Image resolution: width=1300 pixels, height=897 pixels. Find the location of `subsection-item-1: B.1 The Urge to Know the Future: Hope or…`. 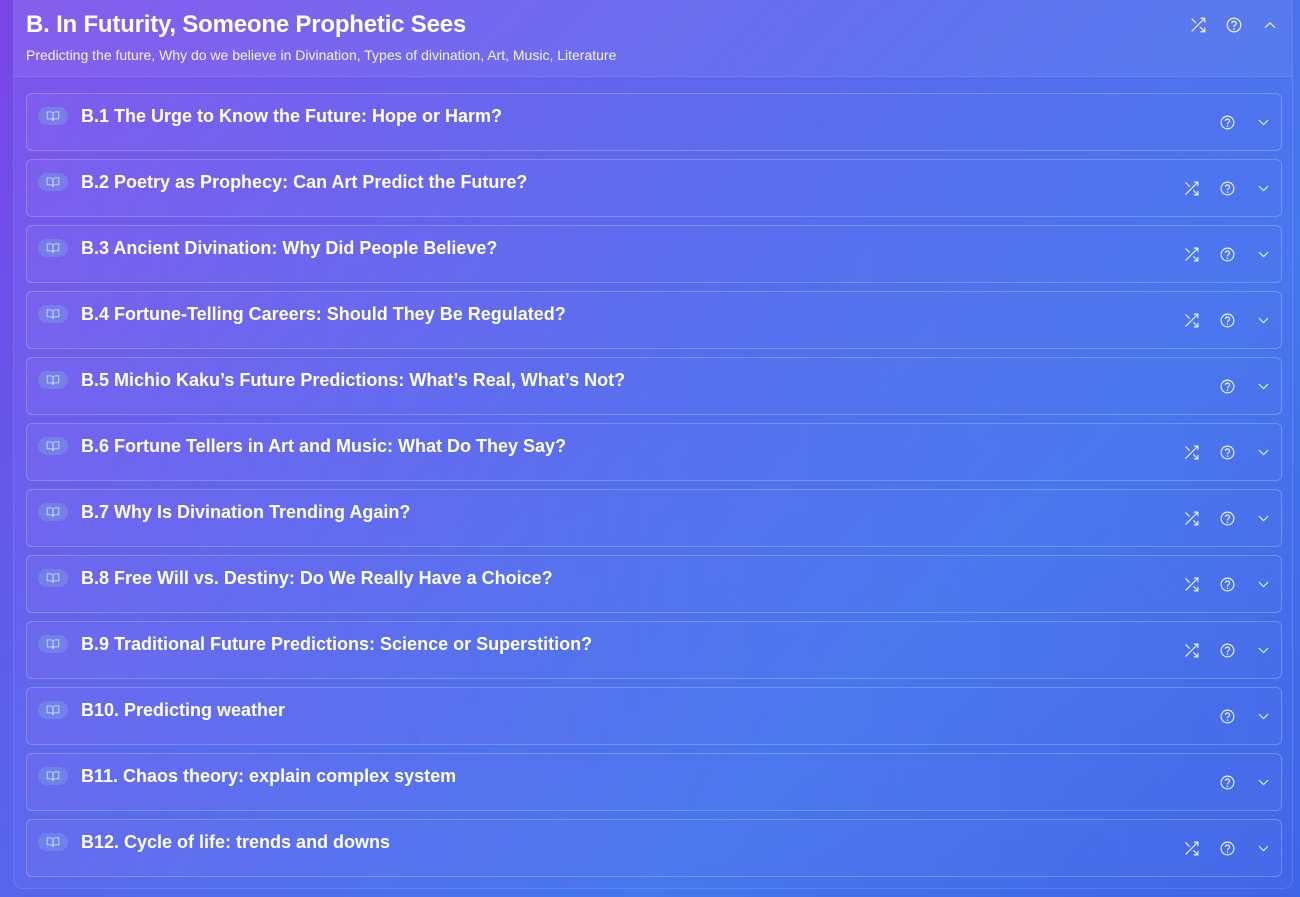

subsection-item-1: B.1 The Urge to Know the Future: Hope or… is located at coordinates (654, 122).